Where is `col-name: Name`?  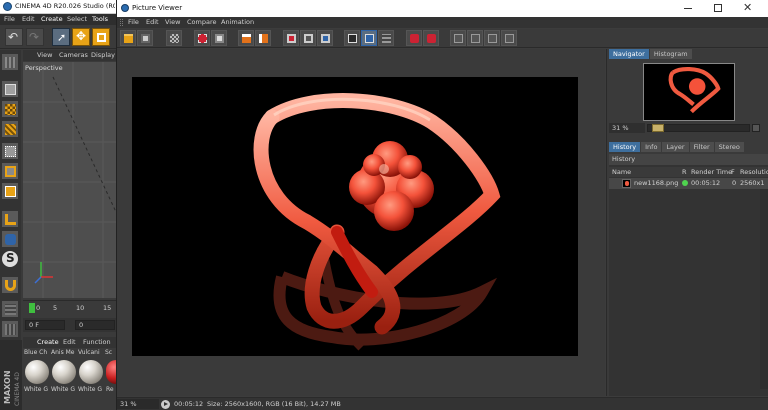
col-name: Name is located at coordinates (621, 172).